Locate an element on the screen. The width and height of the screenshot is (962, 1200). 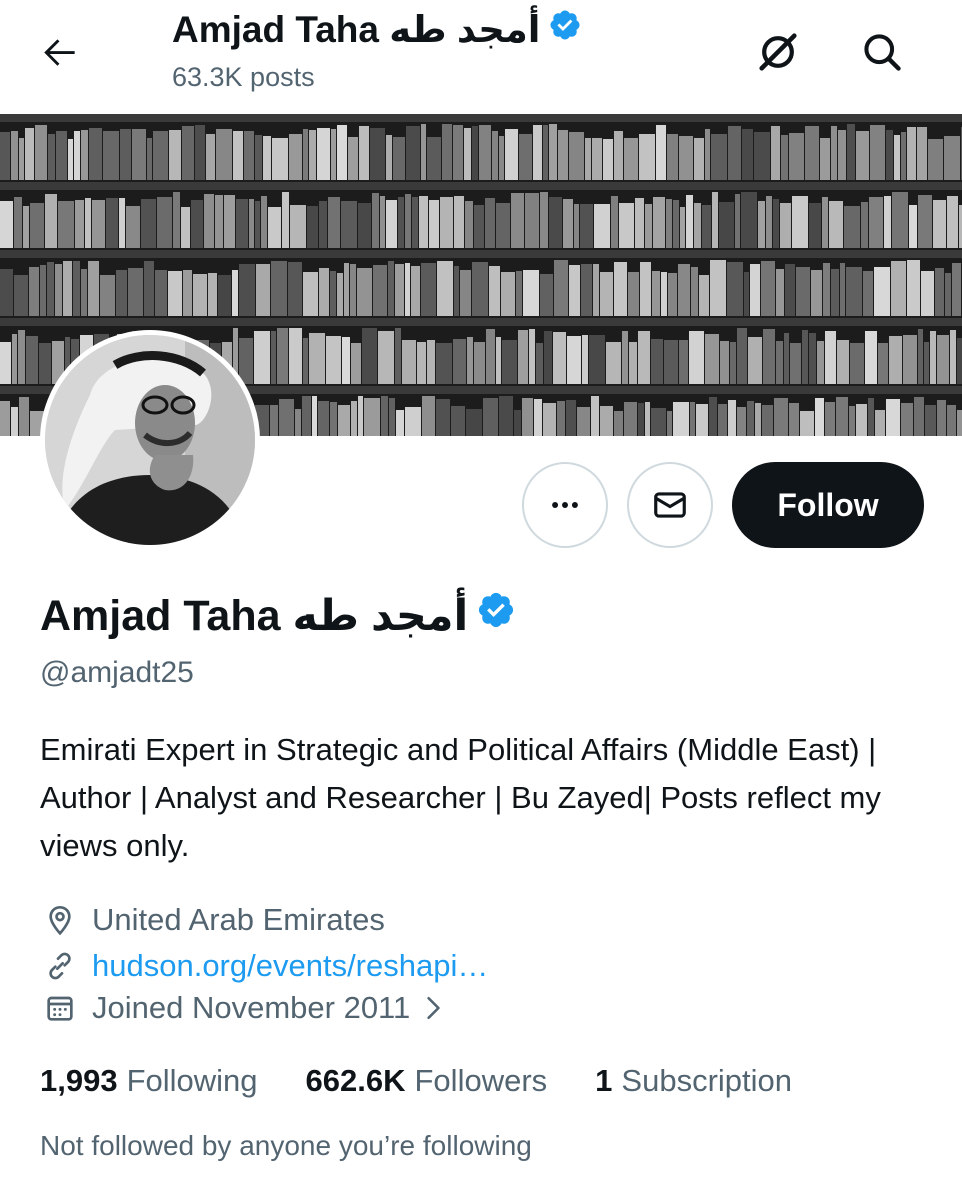
following-stat: 1,993 Following is located at coordinates (149, 1081).